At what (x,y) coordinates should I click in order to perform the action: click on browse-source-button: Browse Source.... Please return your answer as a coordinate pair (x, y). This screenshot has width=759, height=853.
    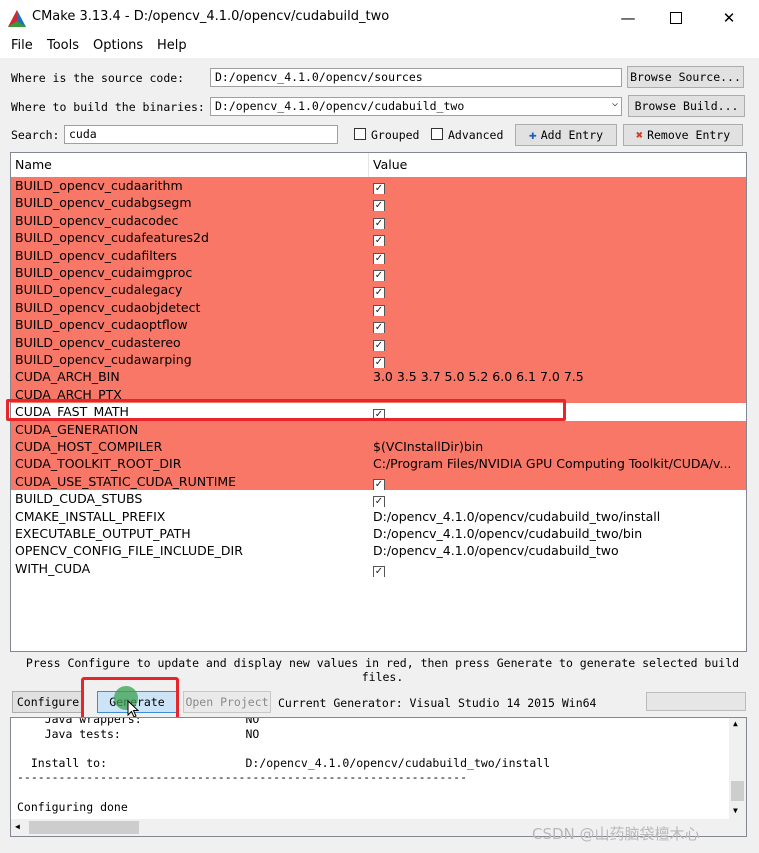
    Looking at the image, I should click on (685, 77).